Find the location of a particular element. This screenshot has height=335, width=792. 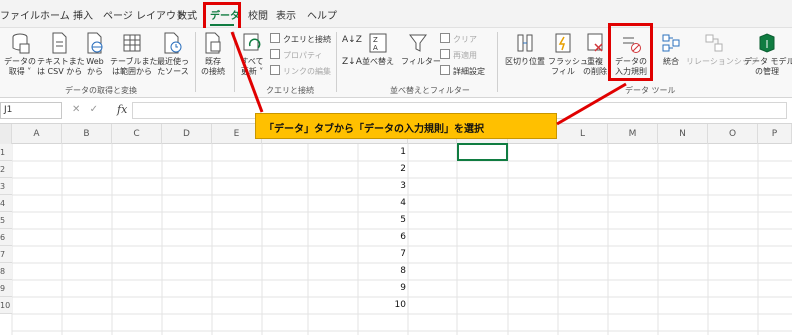

text-csv-label-1: テキストまた is located at coordinates (61, 61).